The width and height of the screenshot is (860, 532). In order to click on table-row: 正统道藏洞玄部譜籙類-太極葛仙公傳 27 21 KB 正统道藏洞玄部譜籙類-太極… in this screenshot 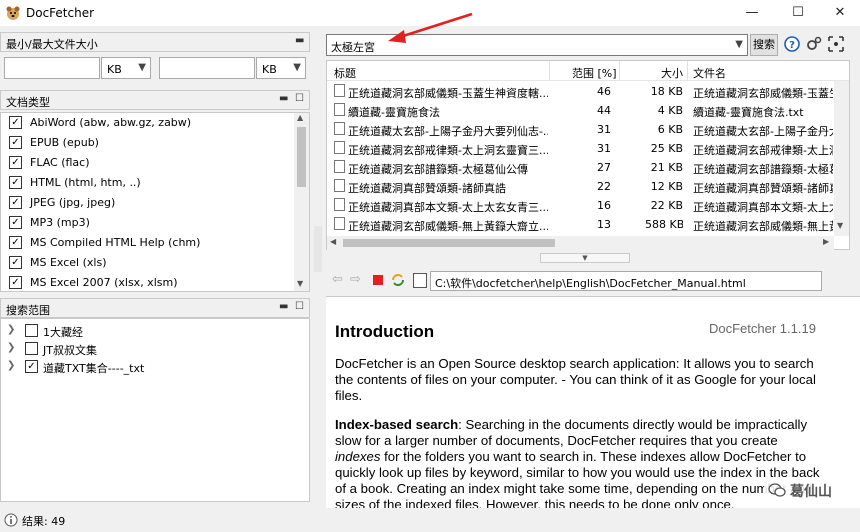, I will do `click(588, 167)`.